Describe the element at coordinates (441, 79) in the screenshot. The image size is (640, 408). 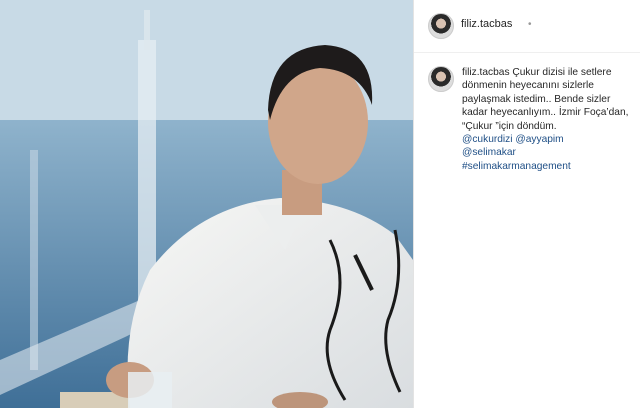
I see `caption-avatar` at that location.